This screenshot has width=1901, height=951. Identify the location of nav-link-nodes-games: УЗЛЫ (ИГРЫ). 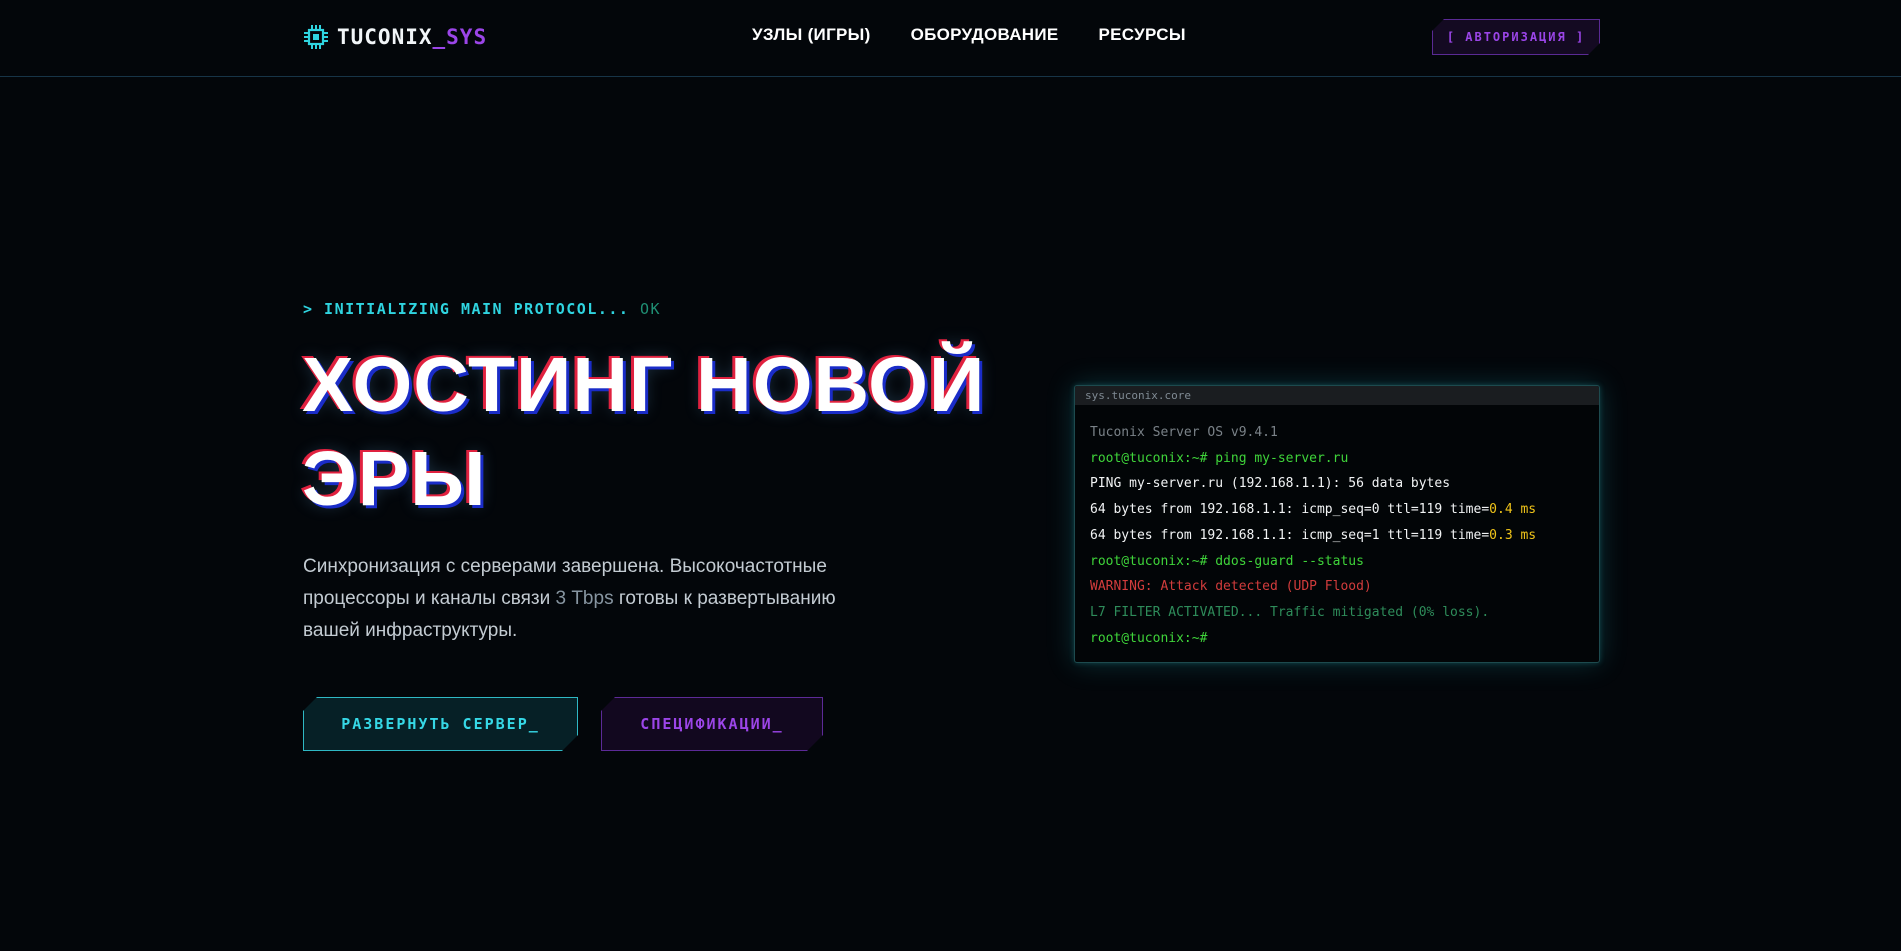
(811, 35).